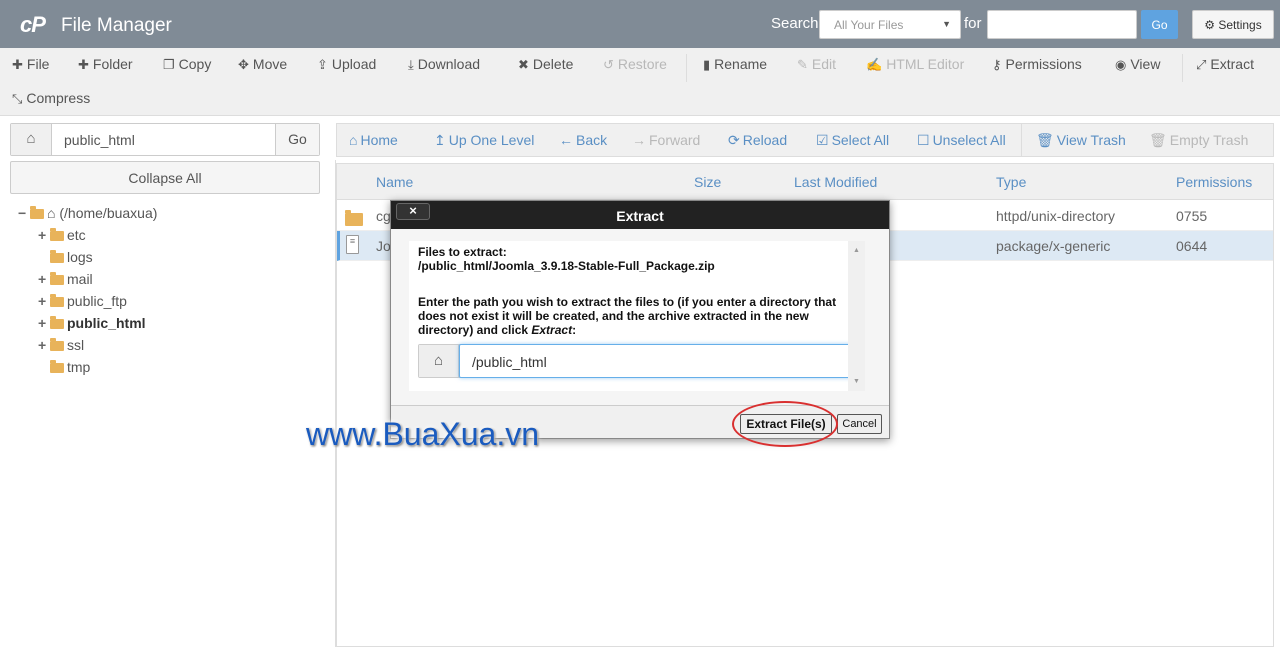 This screenshot has height=647, width=1280. I want to click on folder-button: ✚ Folder, so click(105, 64).